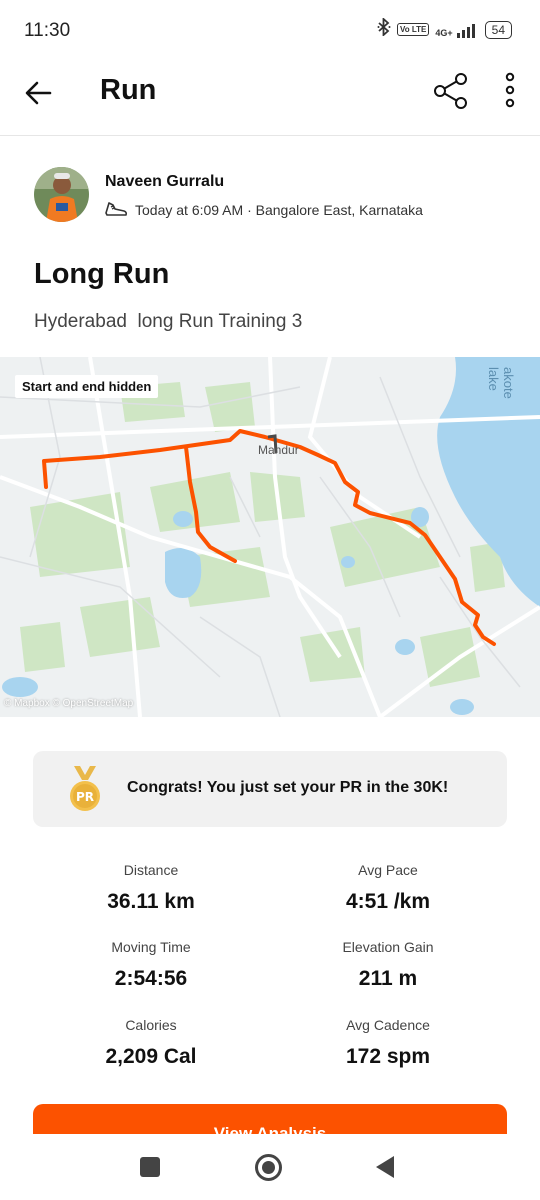  I want to click on map-town-label: Mandur, so click(278, 450).